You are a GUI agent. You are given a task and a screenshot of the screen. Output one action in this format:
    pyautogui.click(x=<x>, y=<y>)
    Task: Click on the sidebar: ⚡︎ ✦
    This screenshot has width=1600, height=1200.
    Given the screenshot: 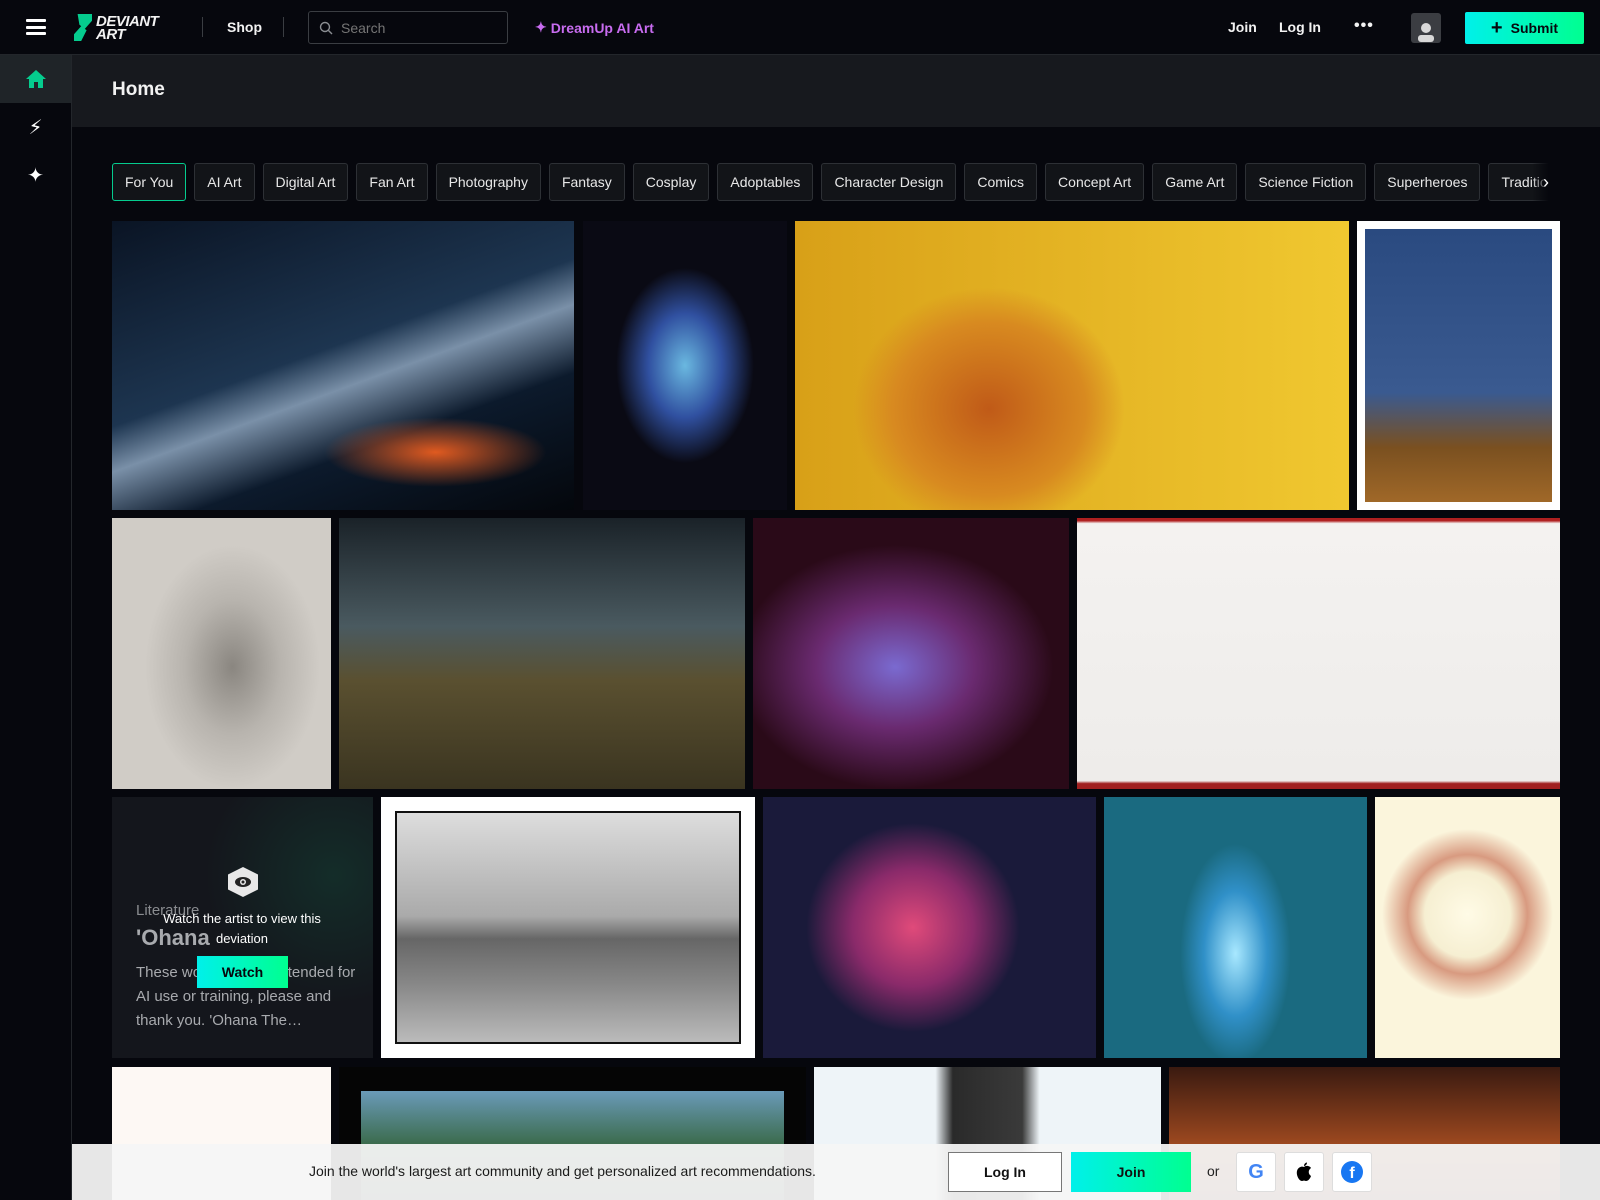 What is the action you would take?
    pyautogui.click(x=36, y=627)
    